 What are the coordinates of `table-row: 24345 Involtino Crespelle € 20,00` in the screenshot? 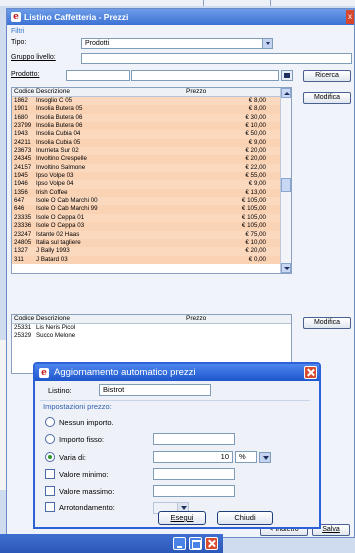 It's located at (151, 159).